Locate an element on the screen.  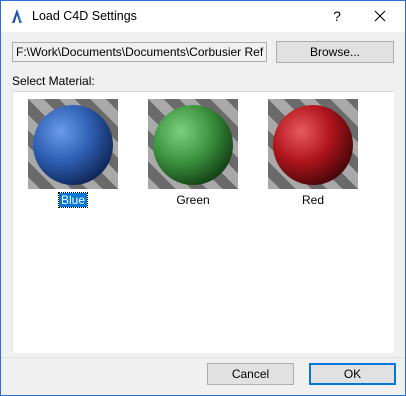
material-label-red: Red is located at coordinates (312, 200).